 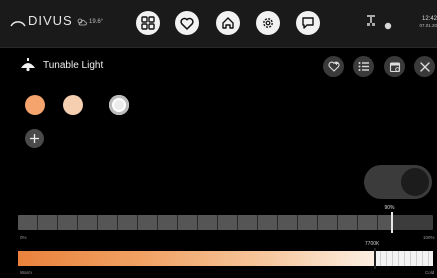 I want to click on add-preset-button, so click(x=34, y=138).